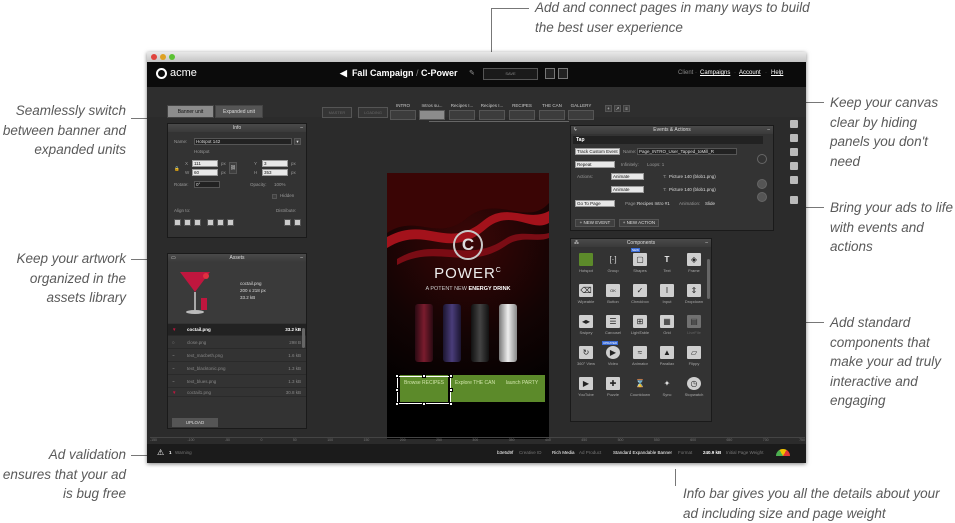 Image resolution: width=955 pixels, height=523 pixels. I want to click on align-right-icon, so click(197, 222).